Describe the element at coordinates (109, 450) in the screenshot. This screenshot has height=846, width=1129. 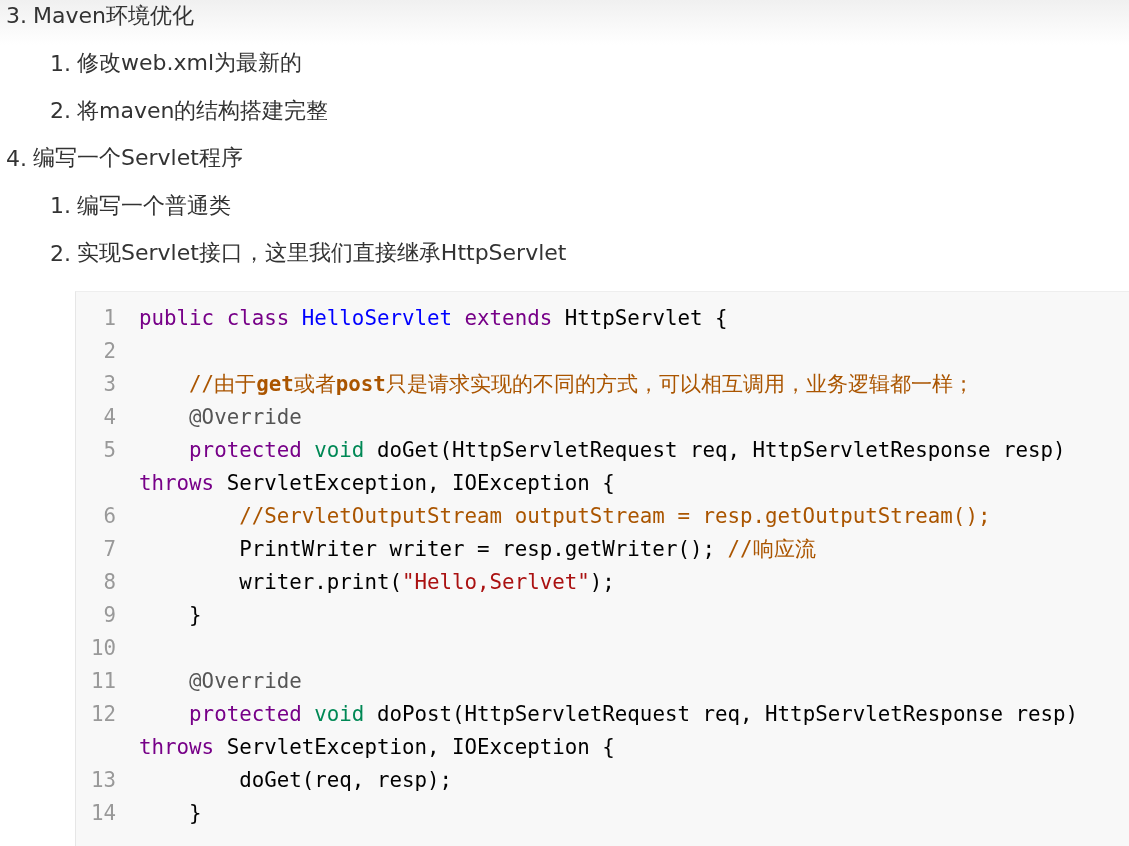
I see `line-number: 5` at that location.